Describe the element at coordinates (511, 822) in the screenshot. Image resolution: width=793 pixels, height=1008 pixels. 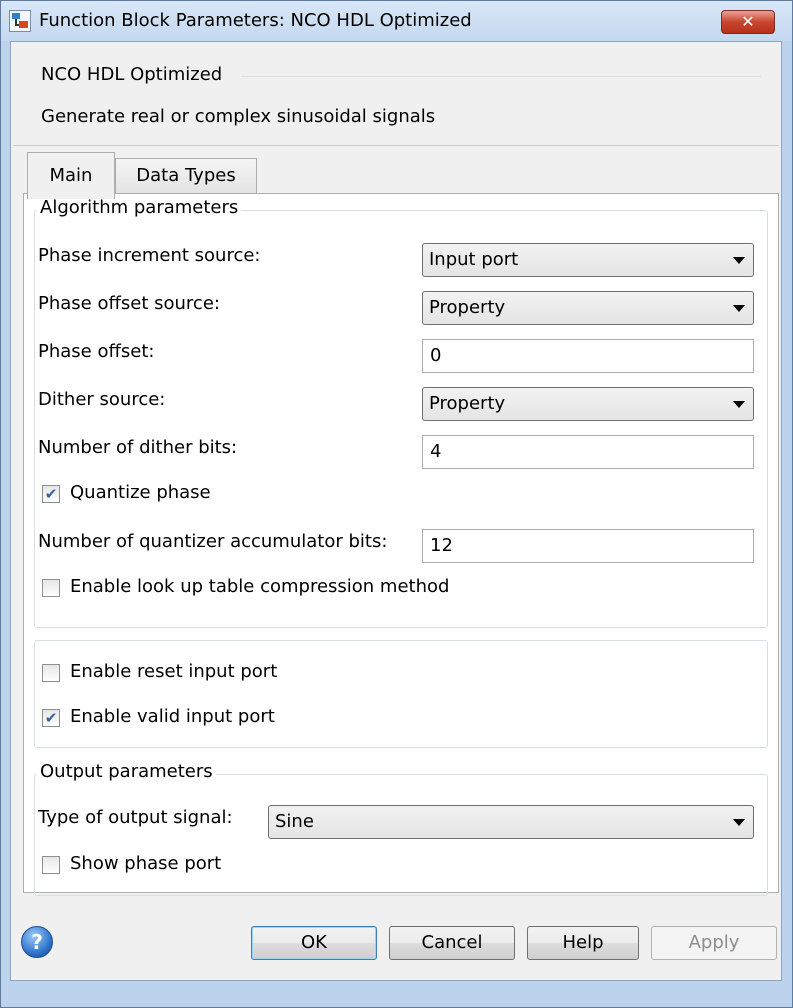
I see `output-signal-type-dropdown: Sine` at that location.